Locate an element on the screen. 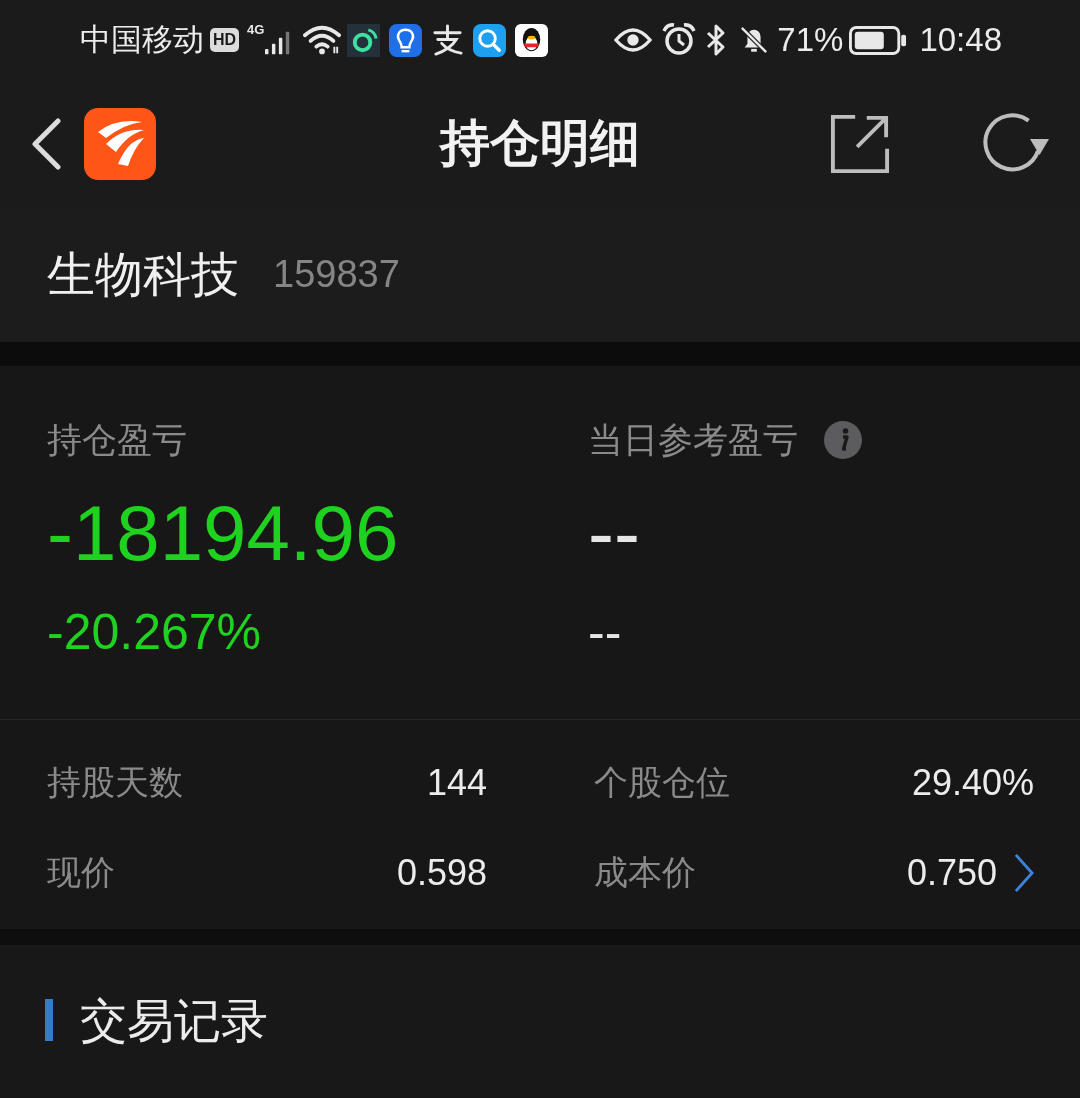 Image resolution: width=1080 pixels, height=1098 pixels. stat-label: 个股仓位 is located at coordinates (662, 782).